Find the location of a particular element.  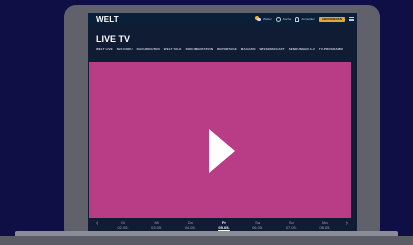

day-date: 04.05. is located at coordinates (190, 227).